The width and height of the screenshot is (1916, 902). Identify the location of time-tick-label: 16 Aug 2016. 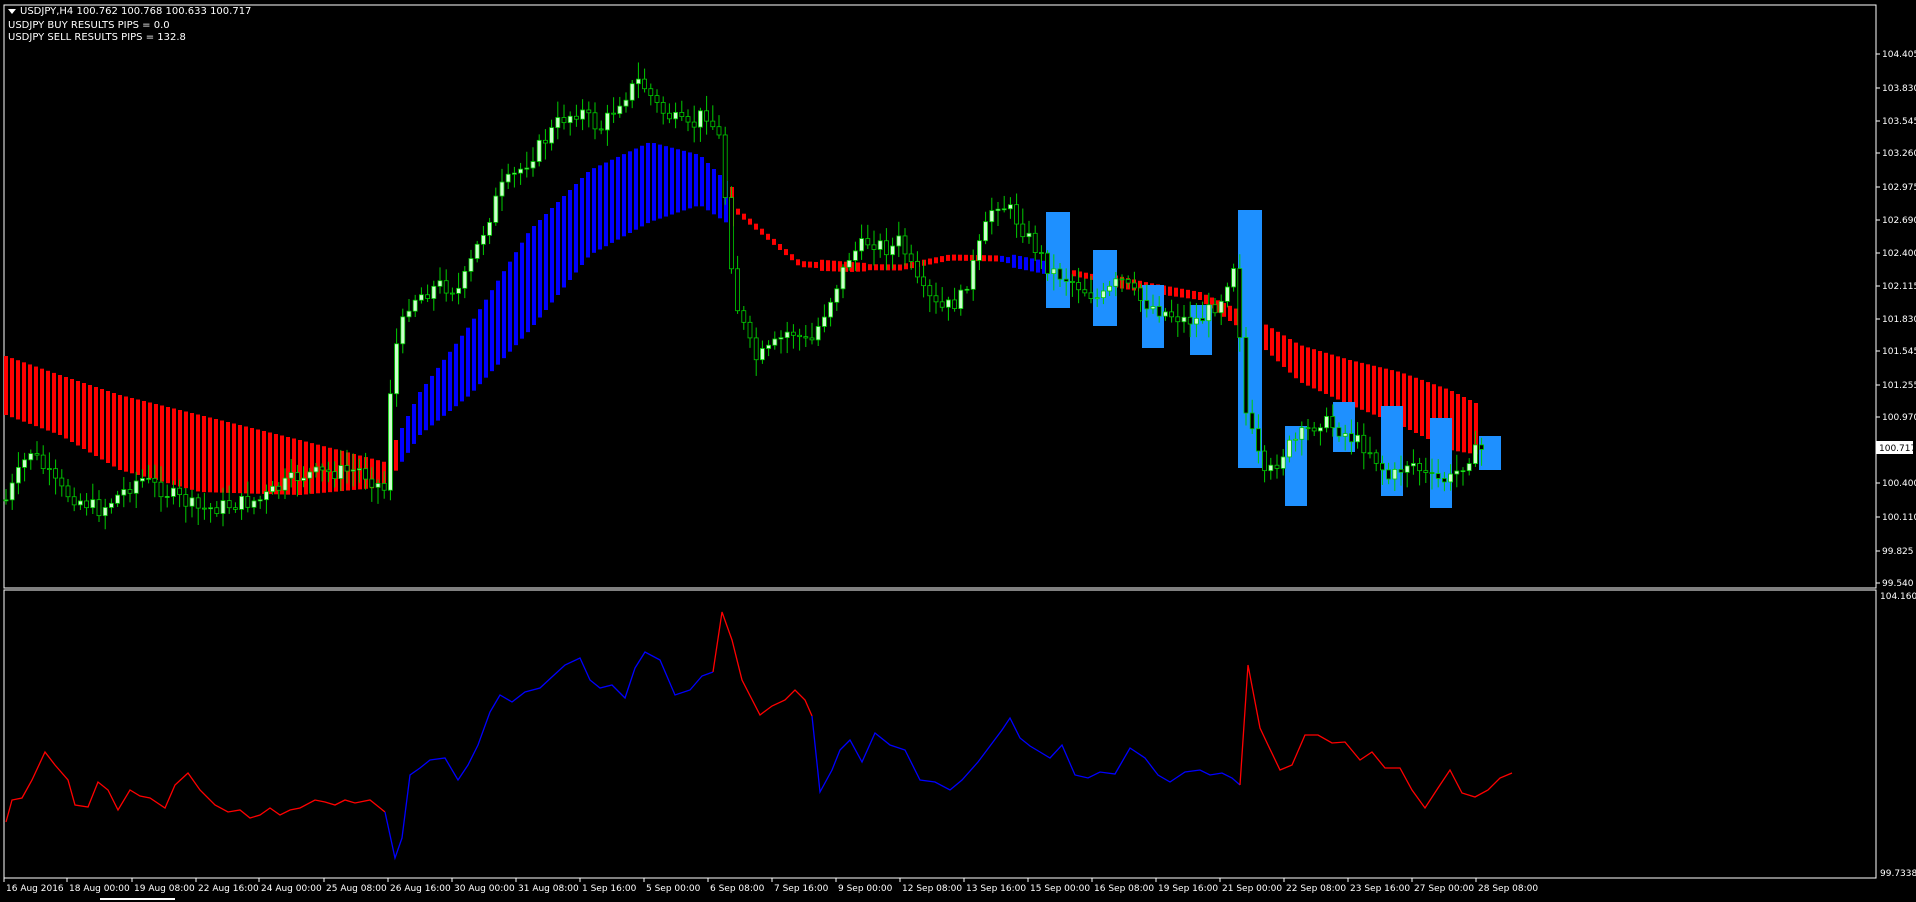
(35, 889).